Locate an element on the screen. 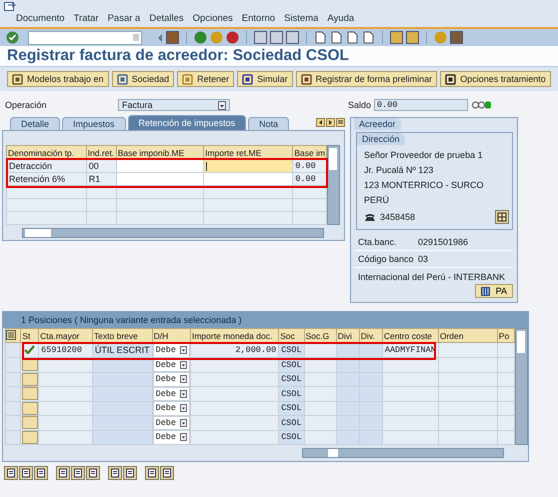 This screenshot has height=497, width=558. tab: Detalle is located at coordinates (35, 123).